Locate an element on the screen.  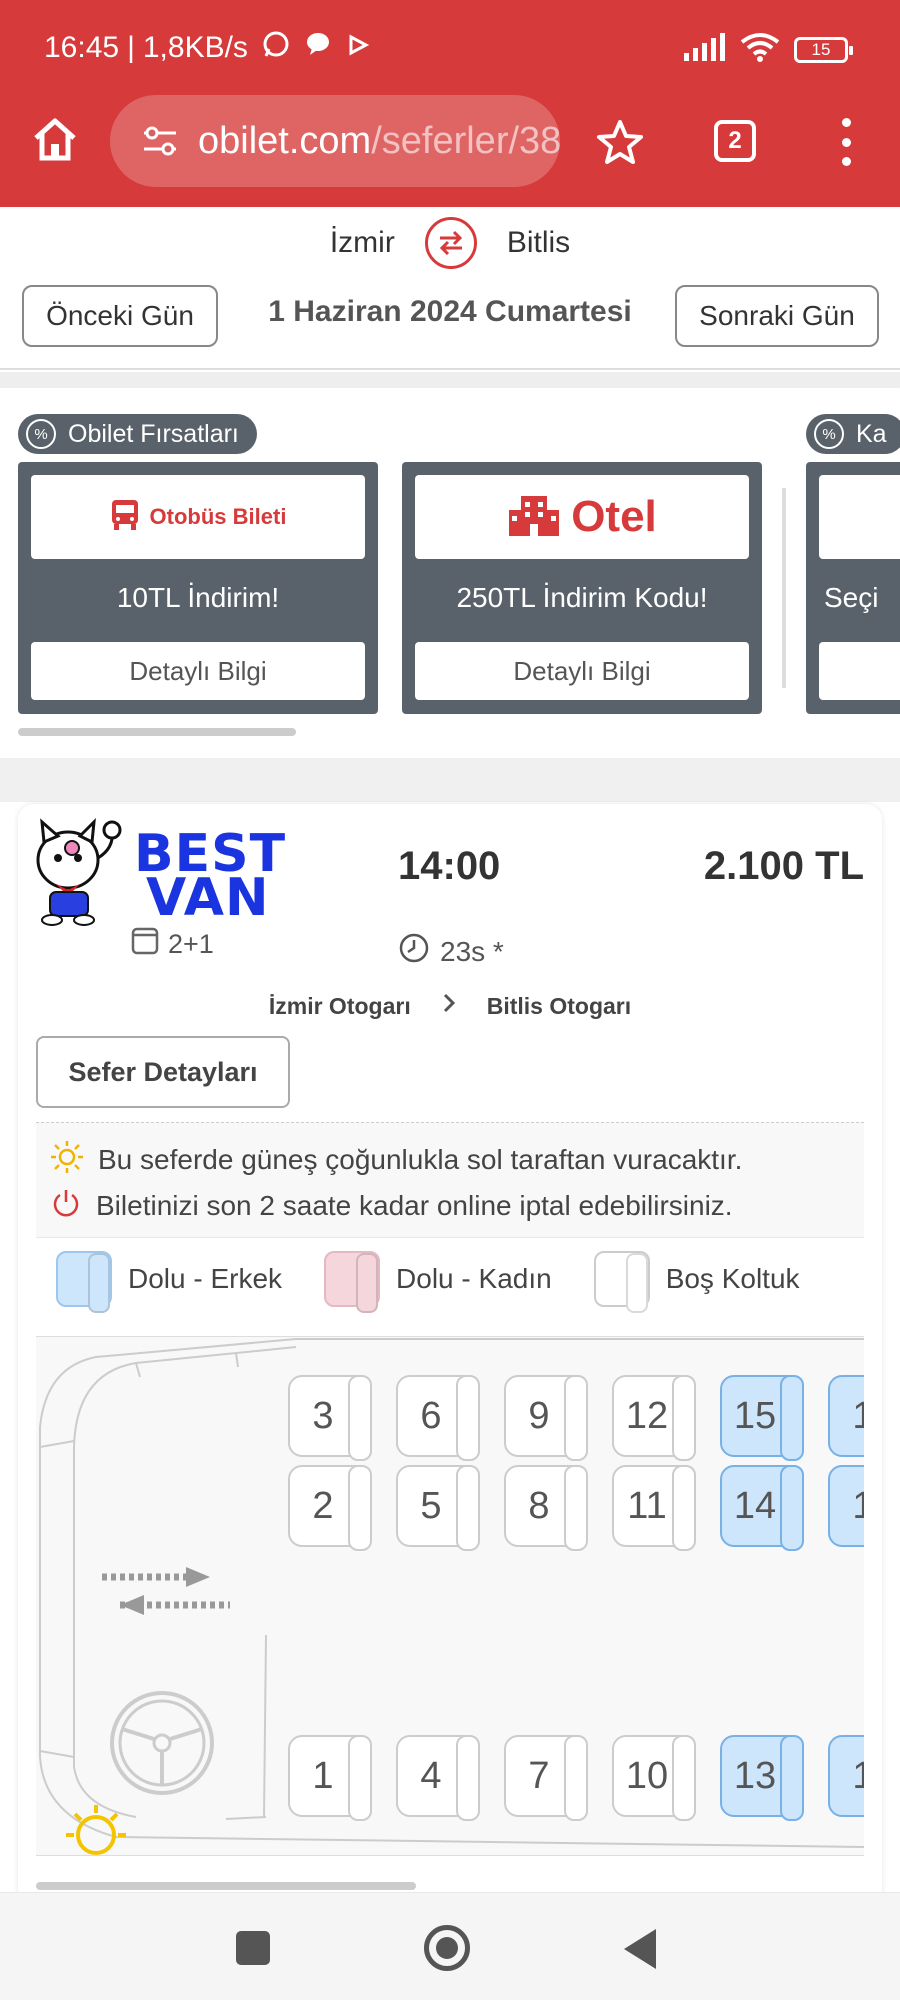
hotel-icon is located at coordinates (534, 517).